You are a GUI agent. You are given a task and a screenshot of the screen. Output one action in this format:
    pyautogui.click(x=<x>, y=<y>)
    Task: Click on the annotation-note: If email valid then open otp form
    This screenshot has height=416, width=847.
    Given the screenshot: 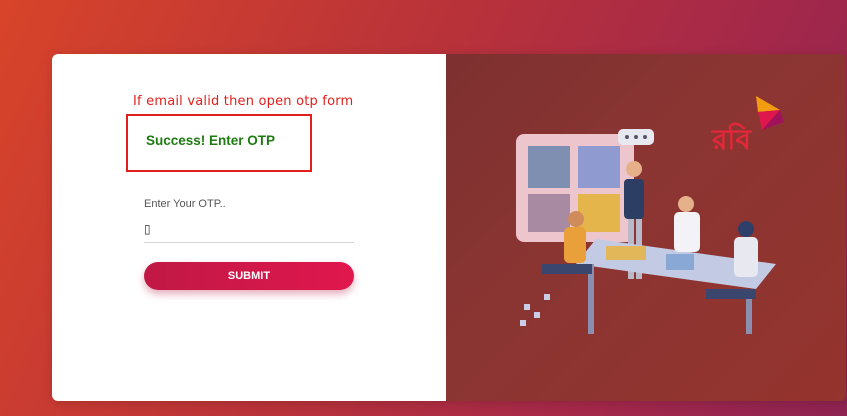 What is the action you would take?
    pyautogui.click(x=243, y=101)
    